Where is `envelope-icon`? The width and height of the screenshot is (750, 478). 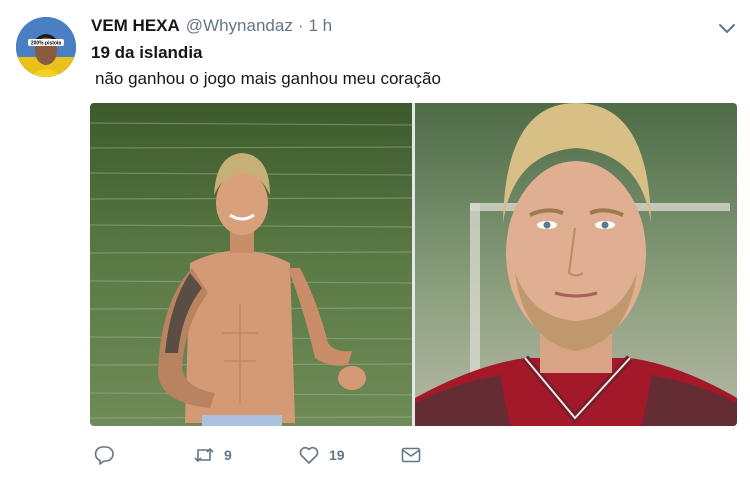 envelope-icon is located at coordinates (411, 455).